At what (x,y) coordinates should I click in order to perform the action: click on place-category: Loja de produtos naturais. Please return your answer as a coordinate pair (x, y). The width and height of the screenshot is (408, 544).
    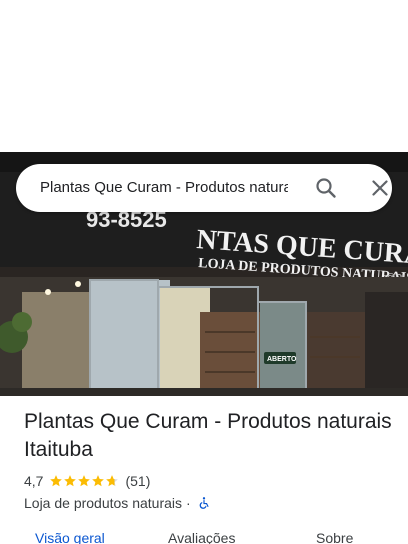
    Looking at the image, I should click on (103, 503).